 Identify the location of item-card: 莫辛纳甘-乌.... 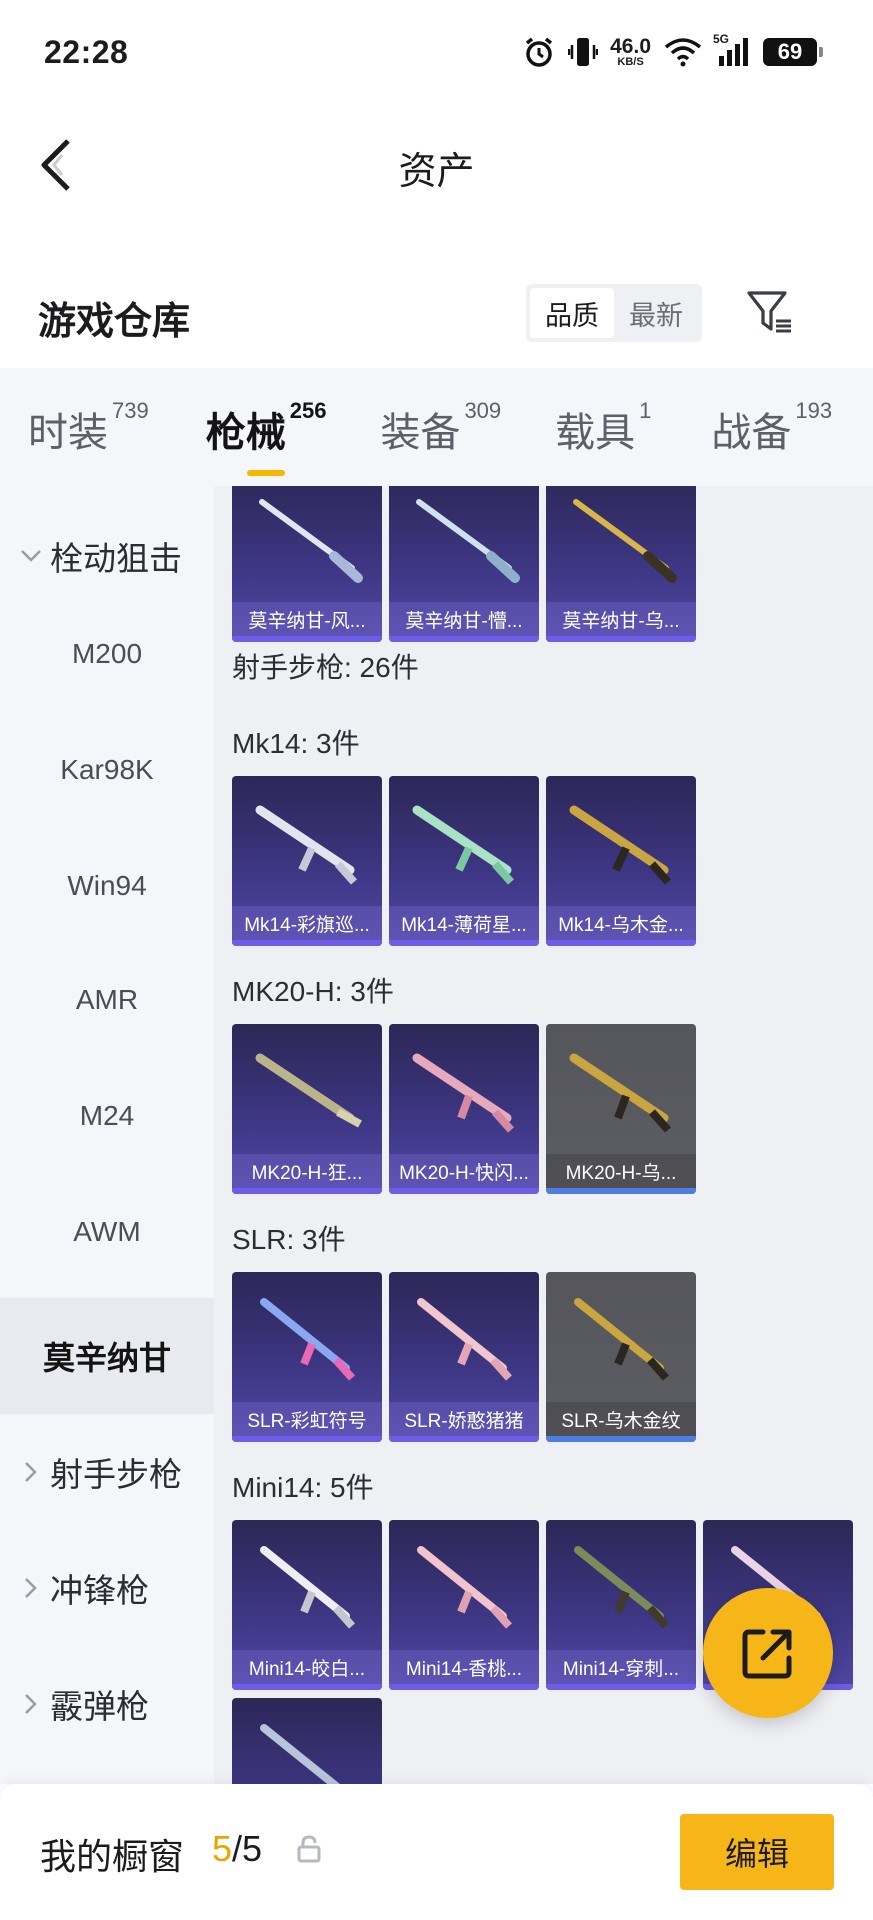
(621, 564).